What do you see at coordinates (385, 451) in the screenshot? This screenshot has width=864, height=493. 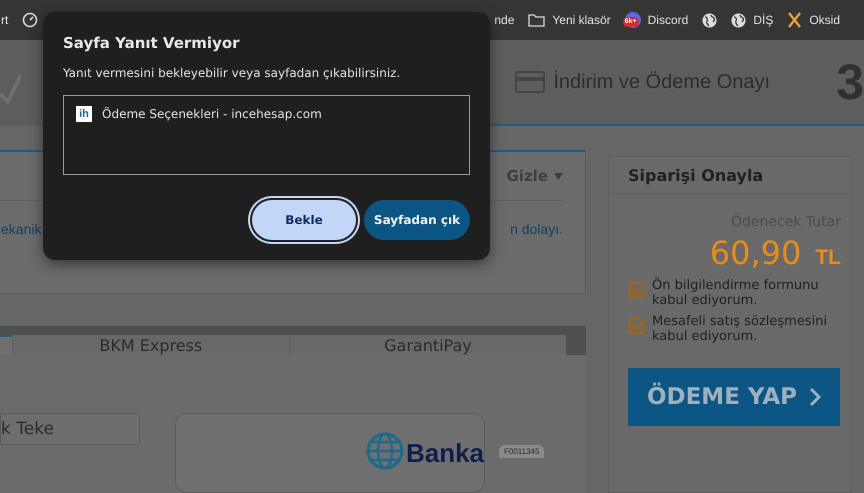 I see `globe-logo-icon` at bounding box center [385, 451].